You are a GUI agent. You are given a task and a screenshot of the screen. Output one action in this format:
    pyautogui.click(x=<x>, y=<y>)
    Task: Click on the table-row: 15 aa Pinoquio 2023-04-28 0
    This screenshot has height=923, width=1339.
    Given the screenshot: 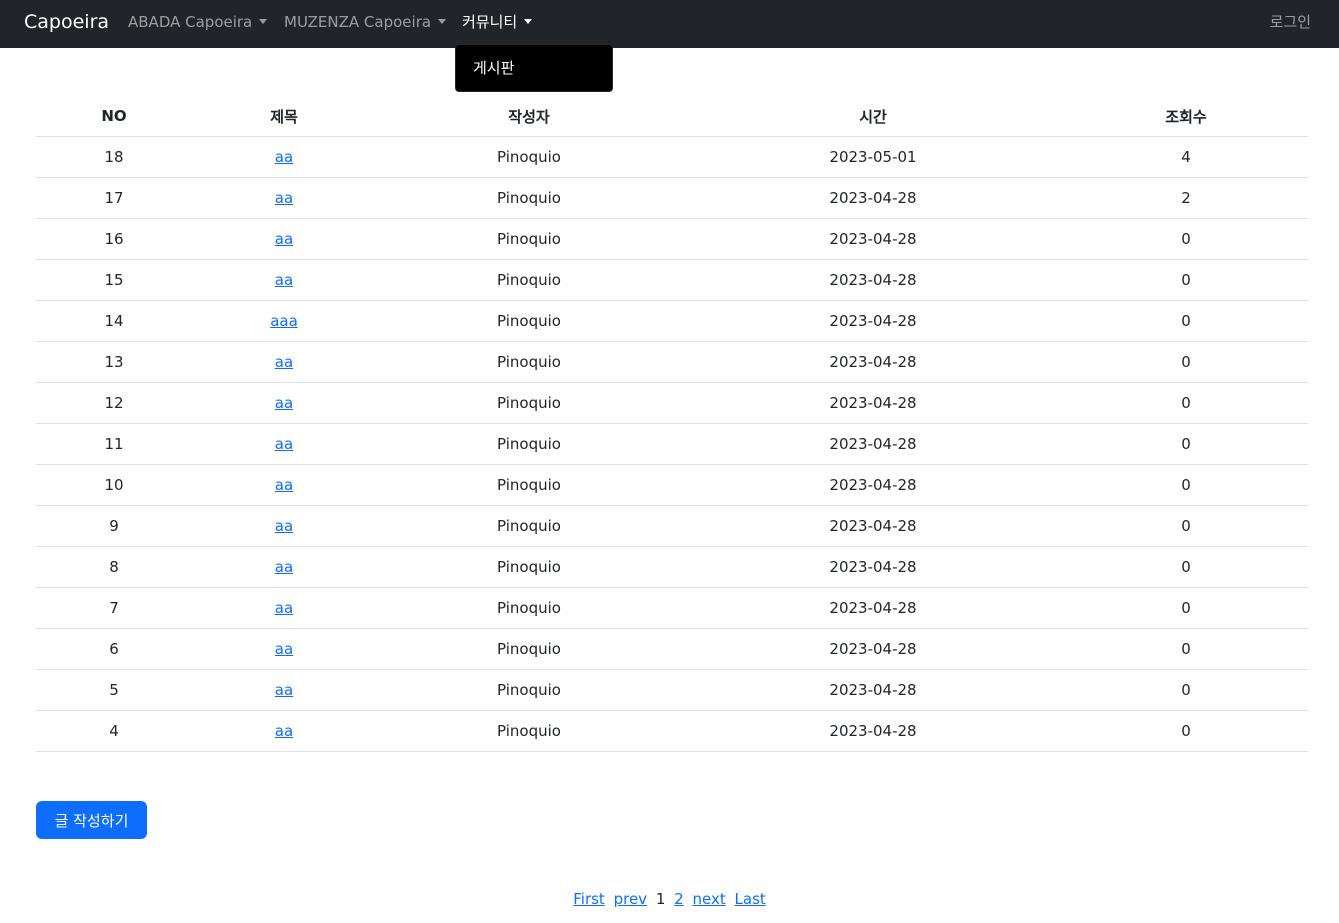 What is the action you would take?
    pyautogui.click(x=672, y=280)
    